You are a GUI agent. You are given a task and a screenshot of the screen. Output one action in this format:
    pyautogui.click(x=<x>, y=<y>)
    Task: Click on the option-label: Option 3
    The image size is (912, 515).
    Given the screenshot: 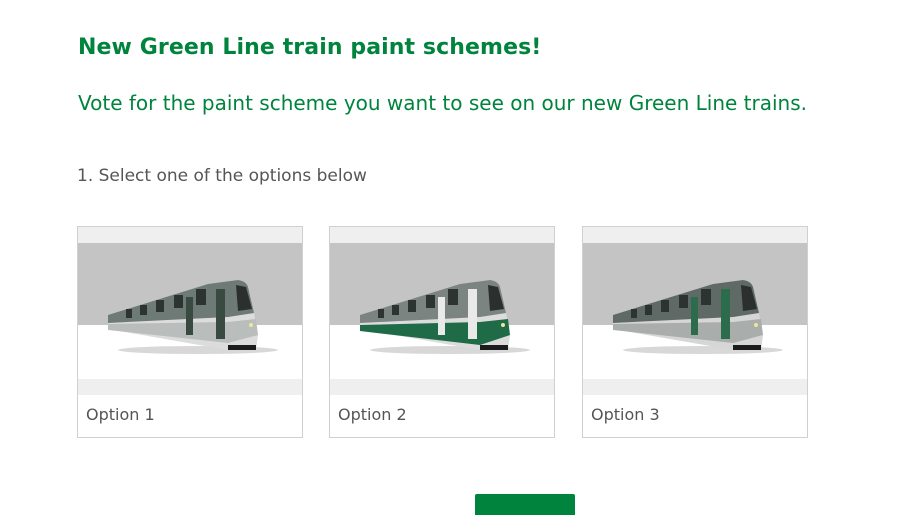 What is the action you would take?
    pyautogui.click(x=625, y=414)
    